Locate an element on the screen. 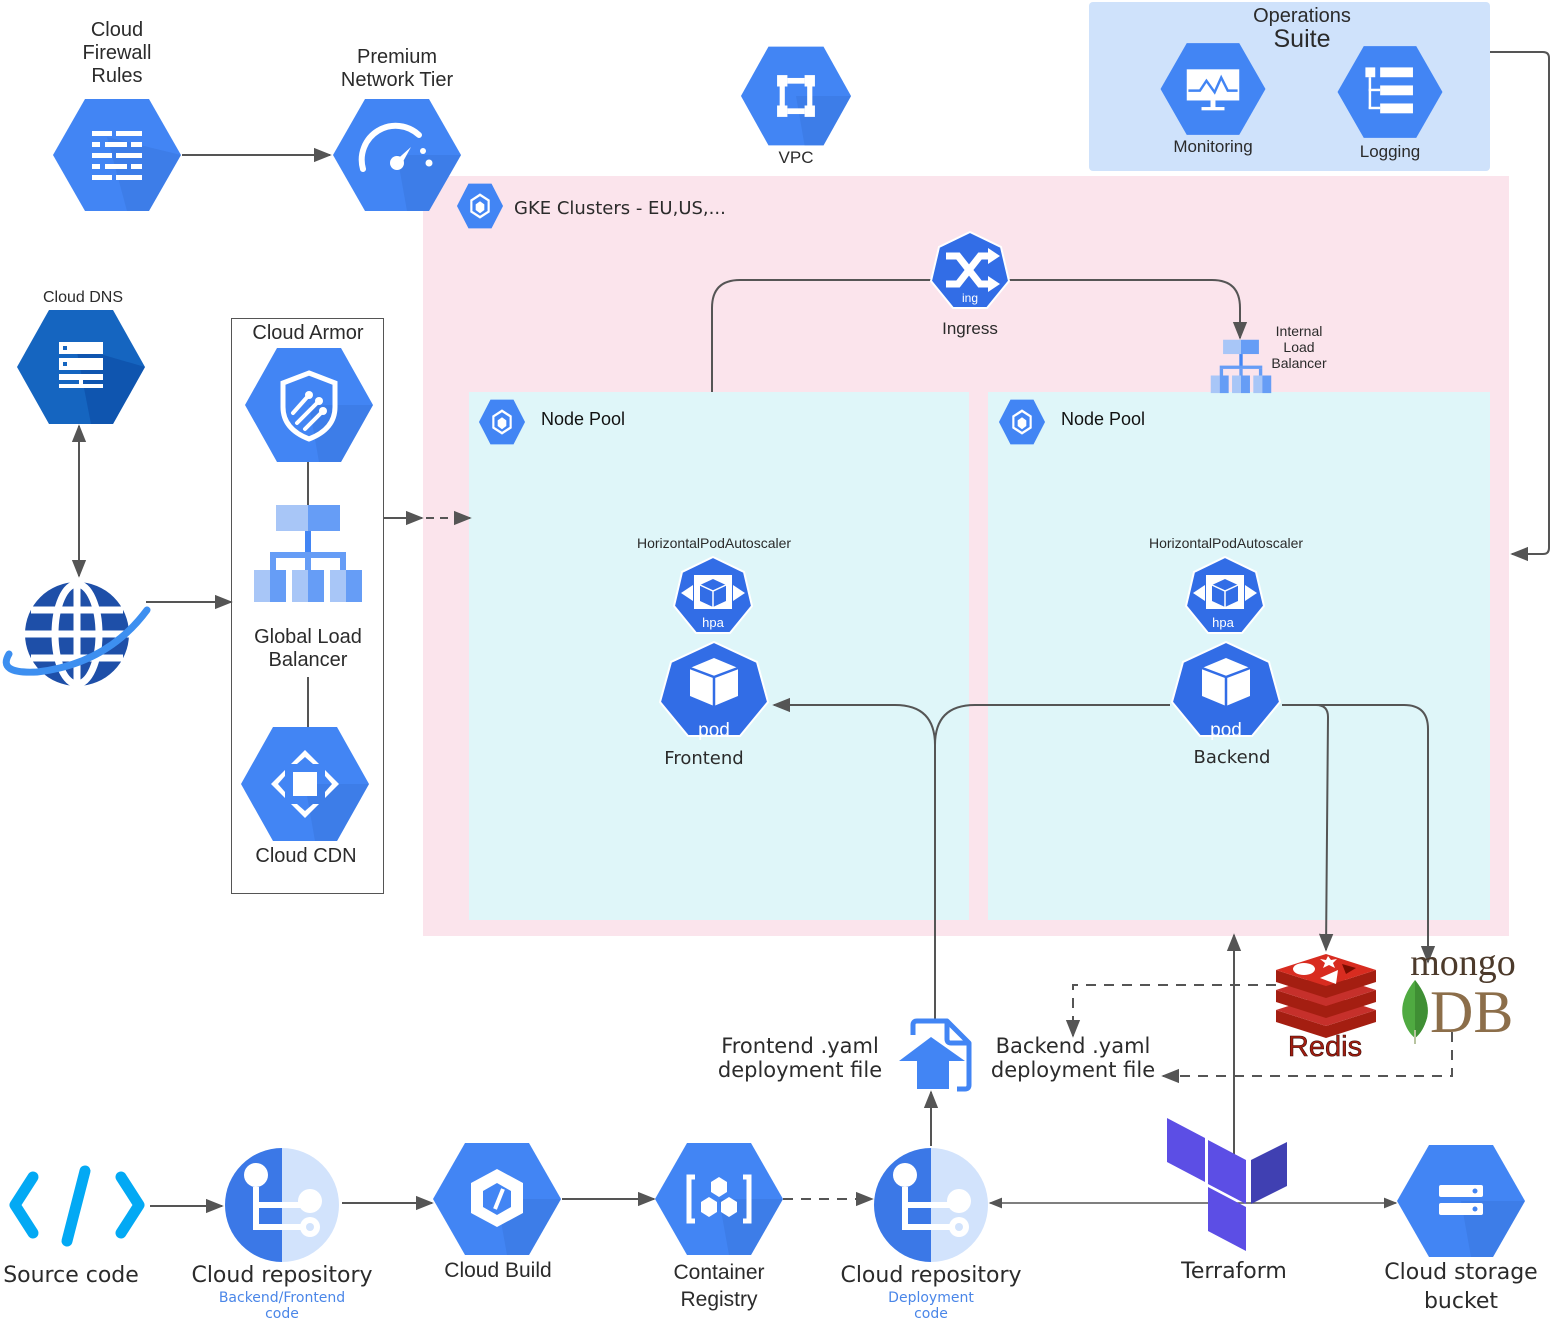 This screenshot has width=1551, height=1324. backend-pod-label: Backend is located at coordinates (1232, 757).